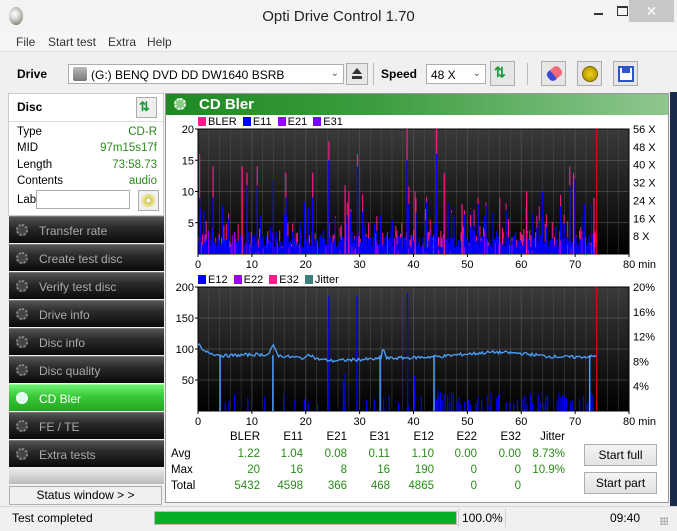 This screenshot has width=677, height=531. I want to click on y-tick-label: 50, so click(188, 381).